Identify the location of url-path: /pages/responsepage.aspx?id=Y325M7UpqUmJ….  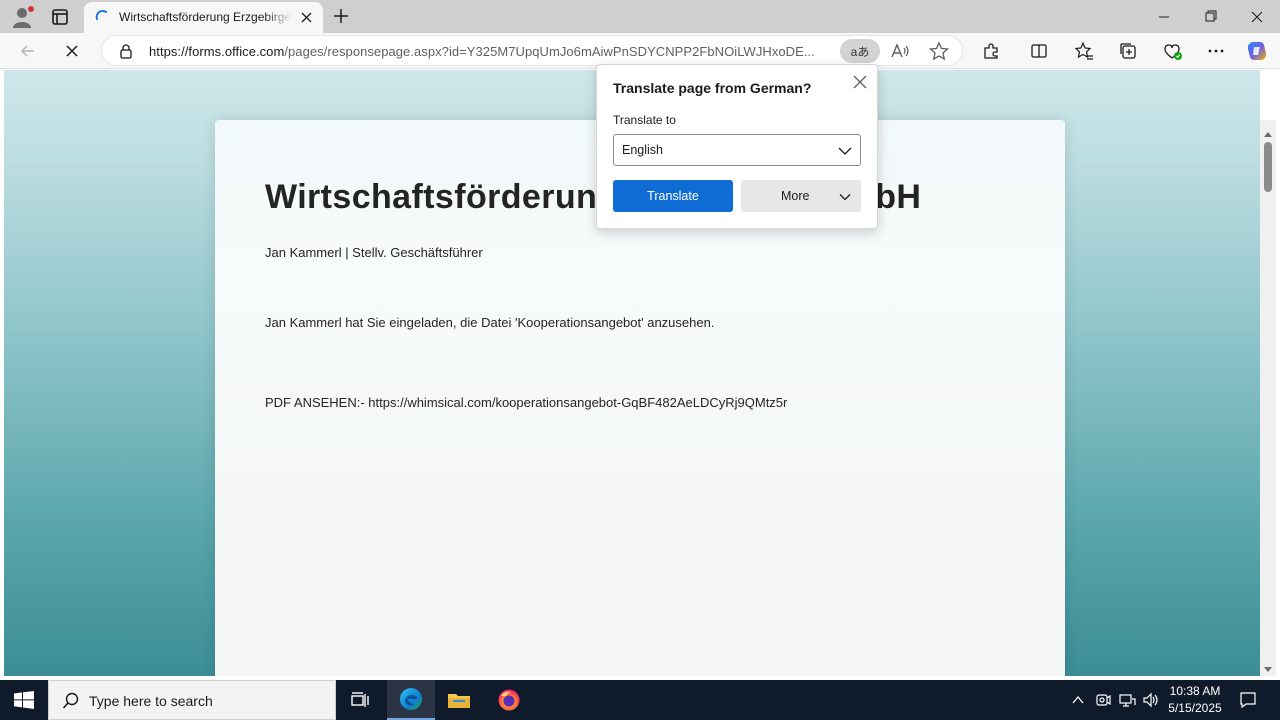
(549, 51).